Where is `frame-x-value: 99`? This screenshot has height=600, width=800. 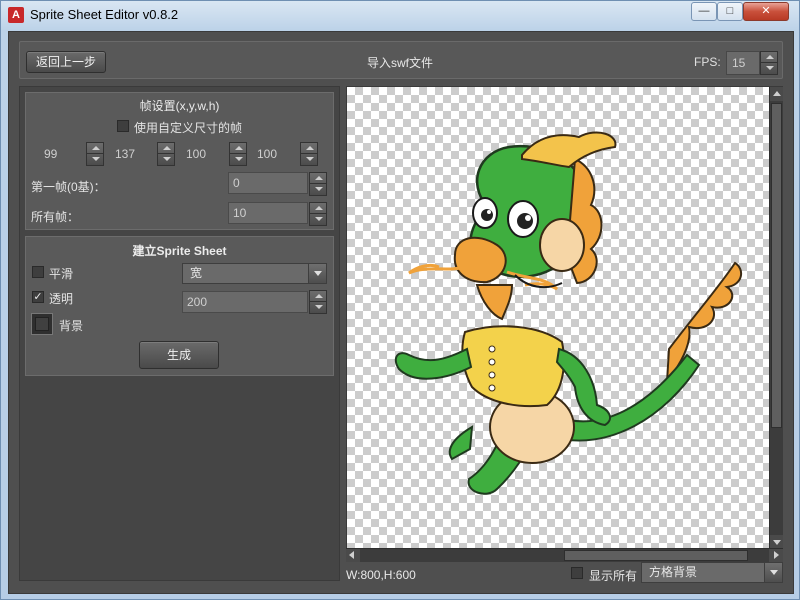 frame-x-value: 99 is located at coordinates (50, 154).